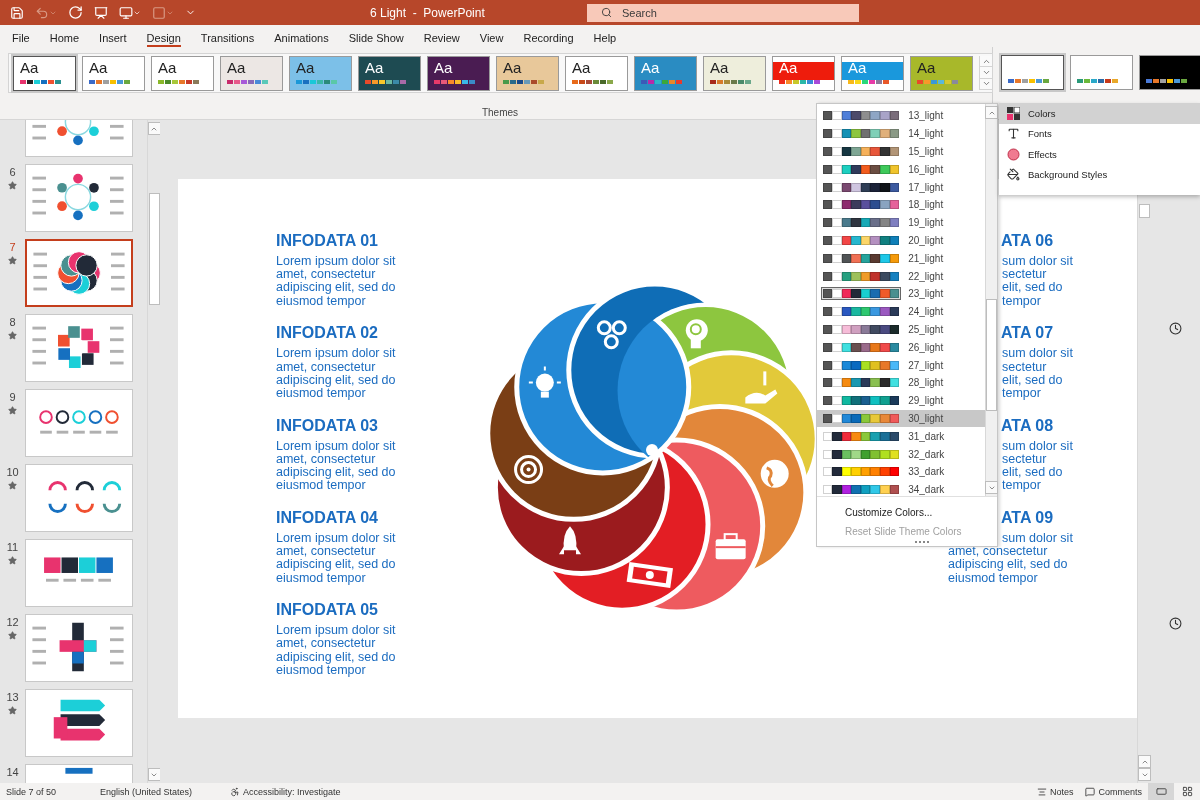 This screenshot has width=1200, height=800. I want to click on color-scheme-name: 23_light, so click(926, 294).